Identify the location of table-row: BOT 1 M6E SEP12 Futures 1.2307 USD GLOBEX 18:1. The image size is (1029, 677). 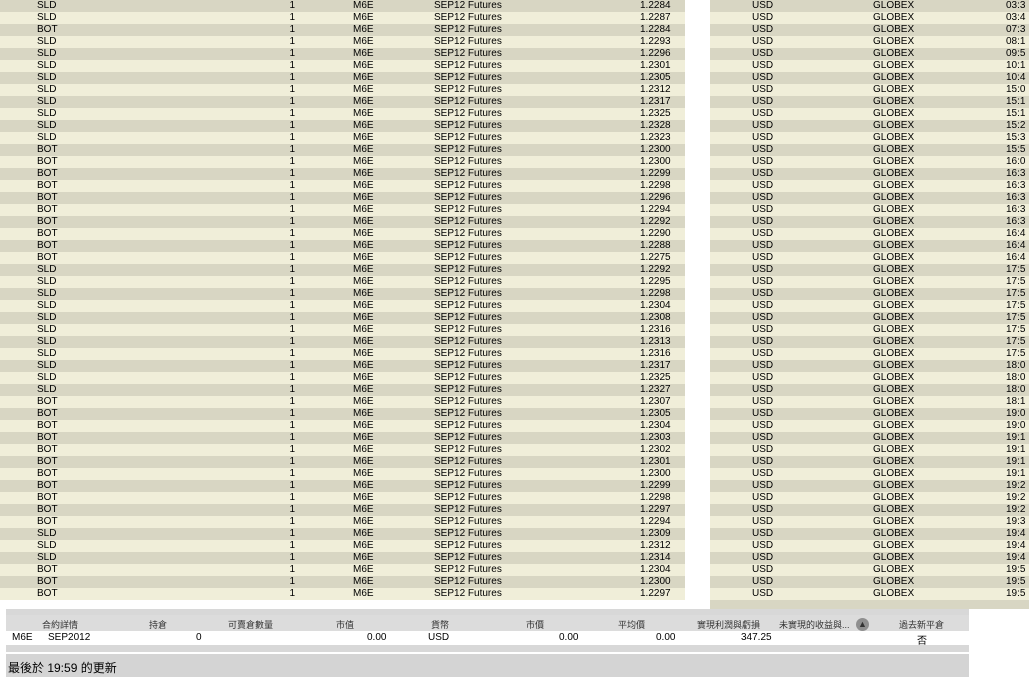
(514, 402).